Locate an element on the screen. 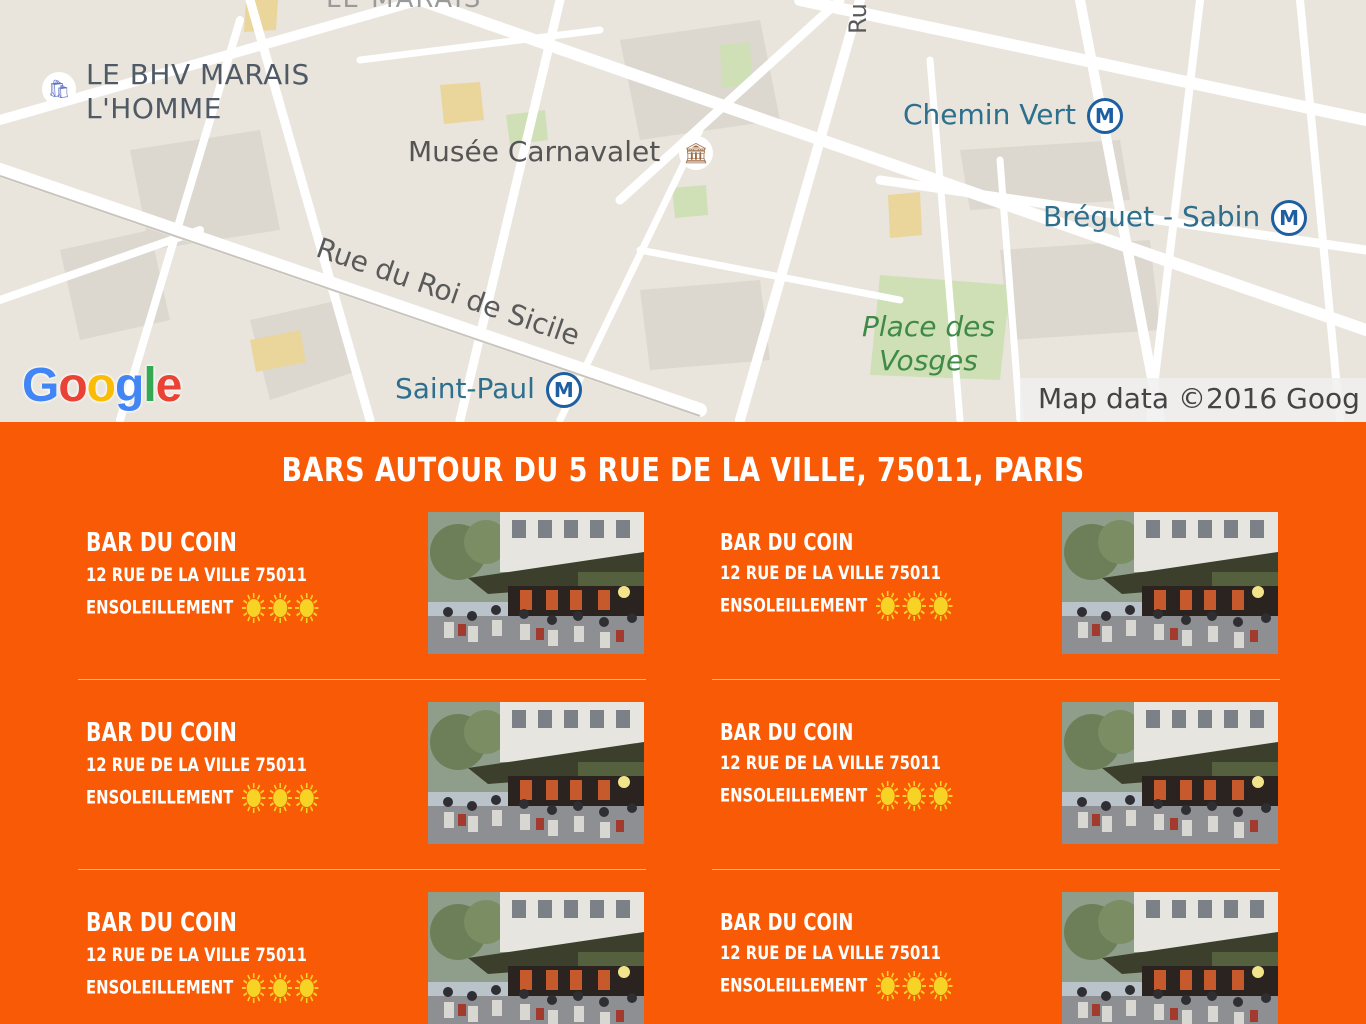 This screenshot has height=1024, width=1366. google-logo-letter: G is located at coordinates (40, 385).